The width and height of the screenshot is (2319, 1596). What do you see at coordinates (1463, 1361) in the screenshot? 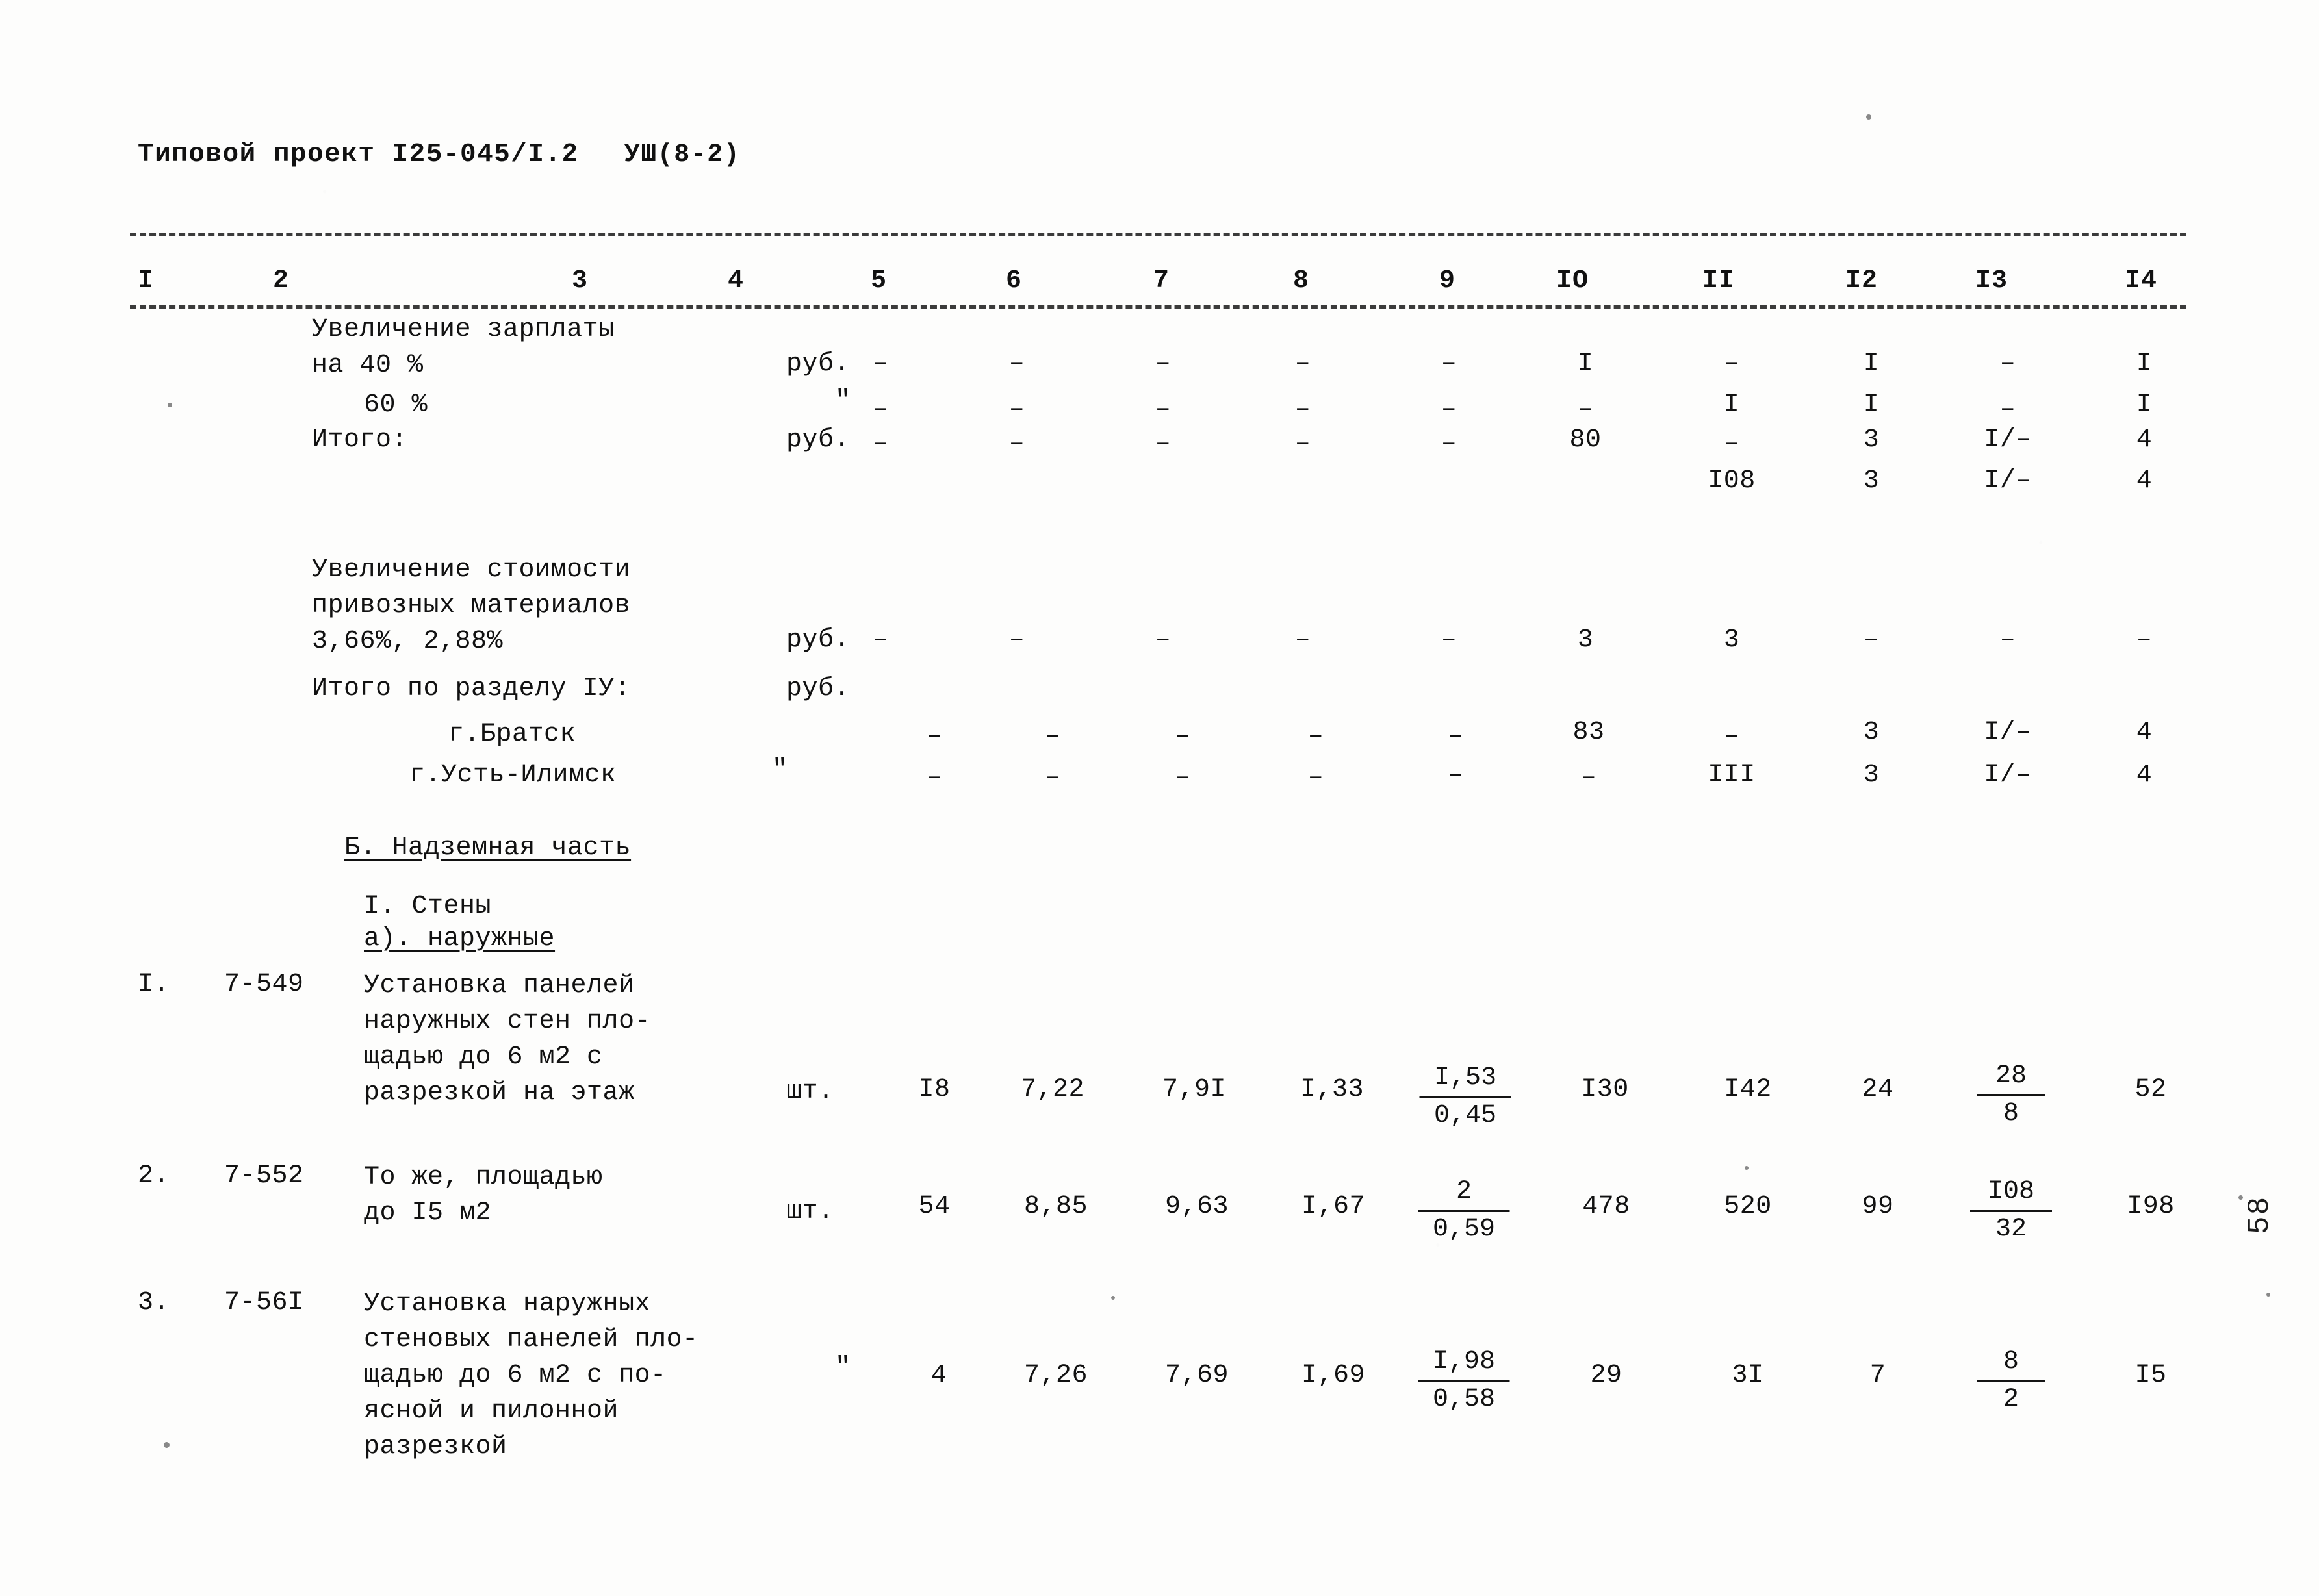
I see `fraction-numerator: I,98` at bounding box center [1463, 1361].